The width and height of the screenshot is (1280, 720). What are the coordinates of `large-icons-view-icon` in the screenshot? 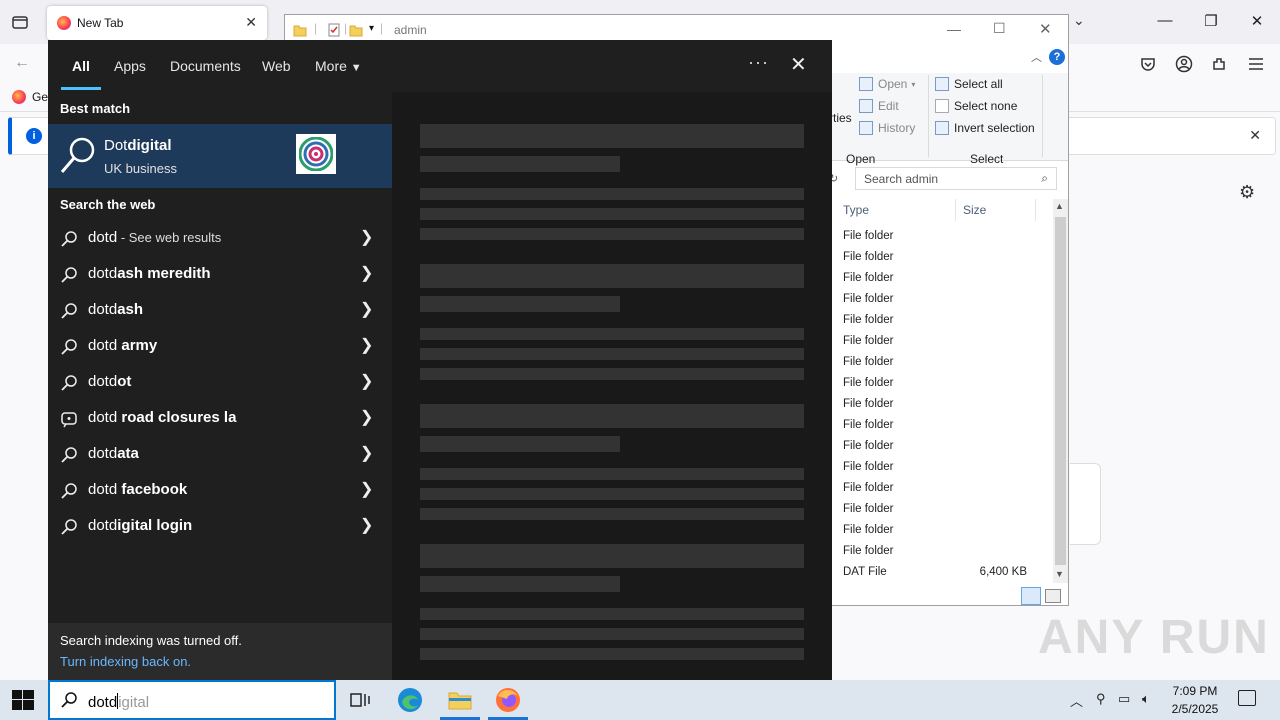 It's located at (1053, 596).